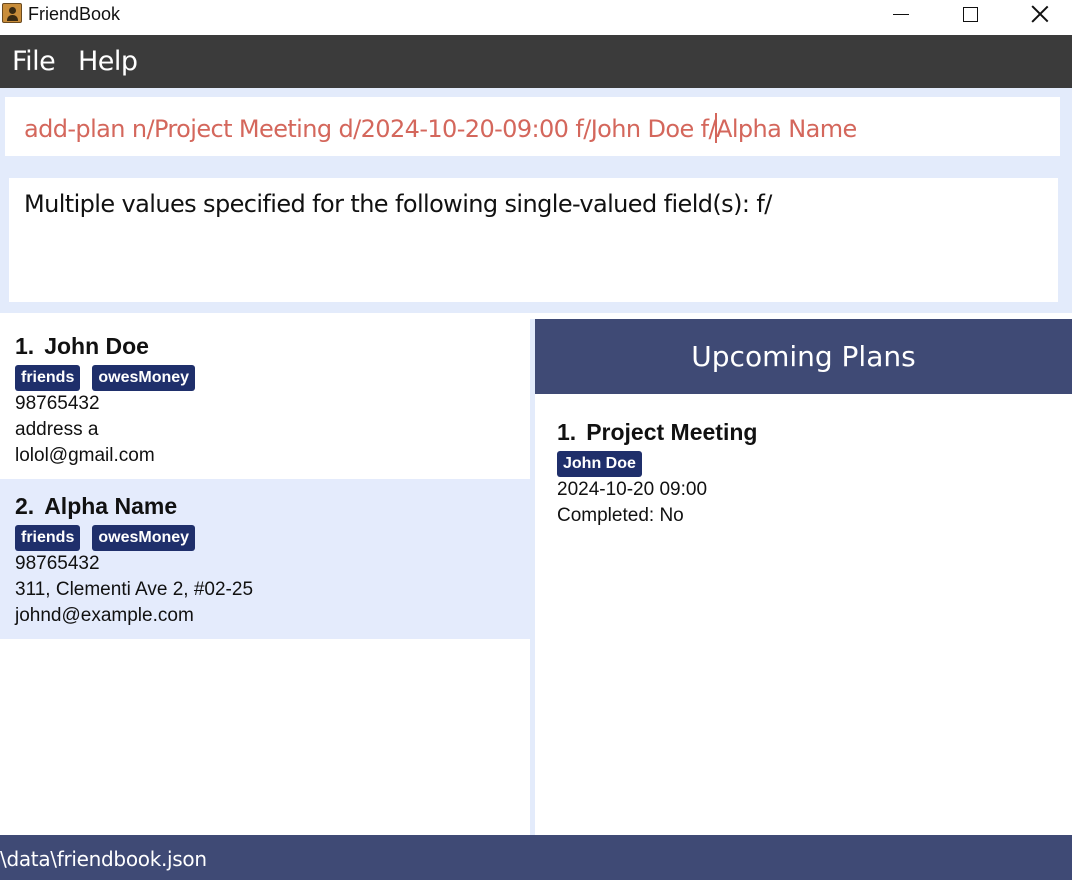 The height and width of the screenshot is (880, 1072). Describe the element at coordinates (620, 515) in the screenshot. I see `plan-status: Completed: No` at that location.